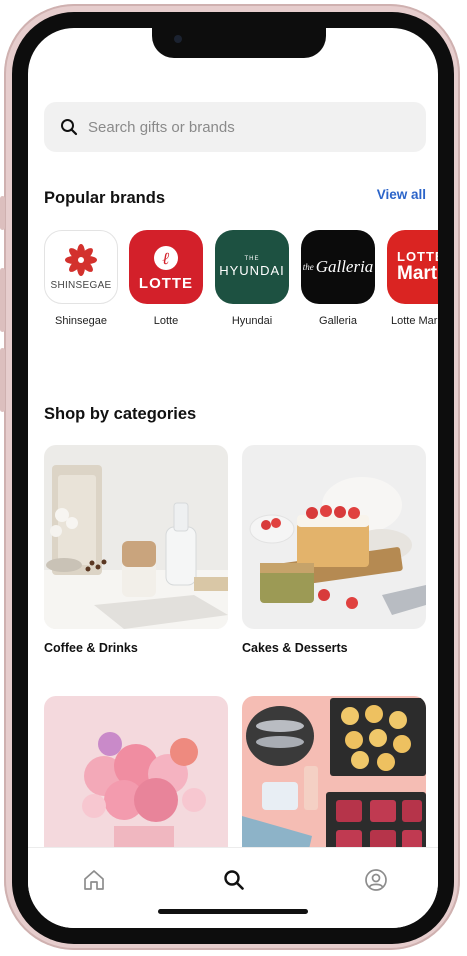  Describe the element at coordinates (417, 273) in the screenshot. I see `brand-logo-text-2: Mart` at that location.